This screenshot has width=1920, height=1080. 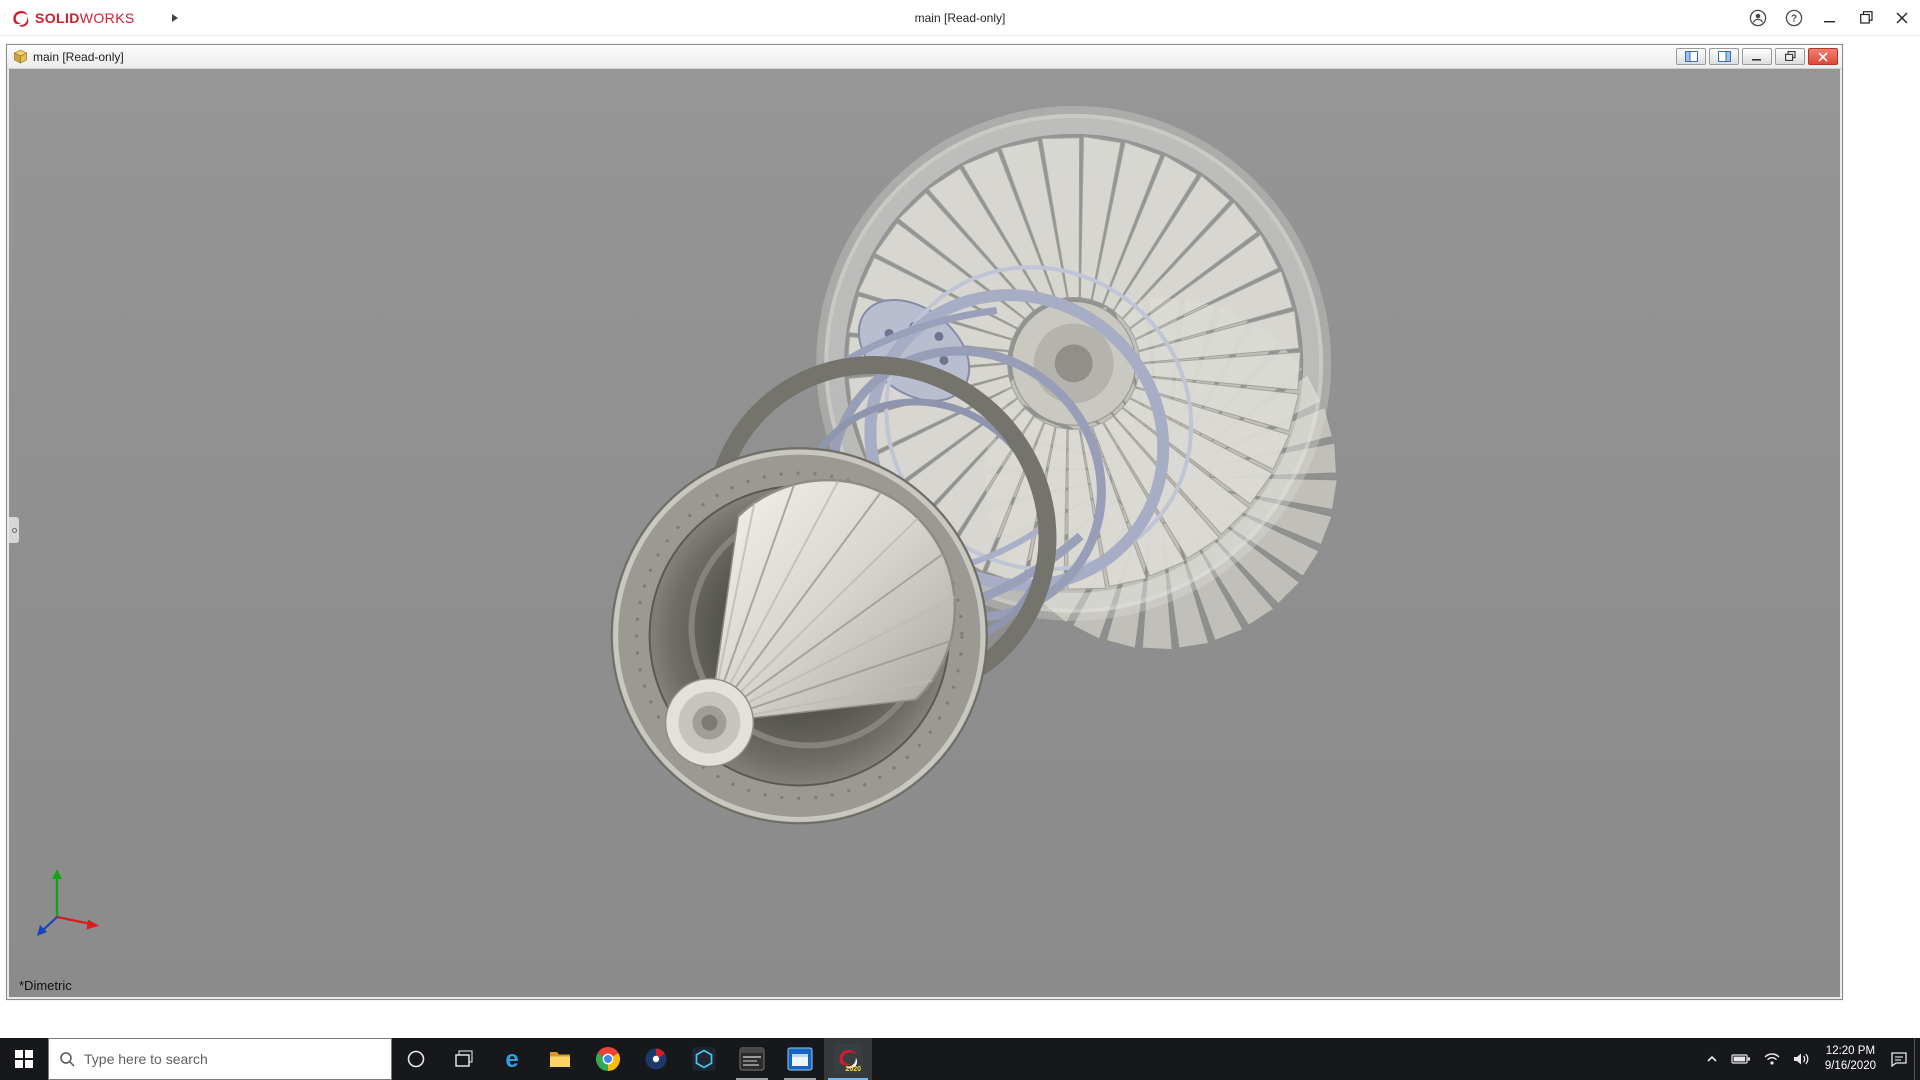 I want to click on pane-split-left-button, so click(x=1691, y=56).